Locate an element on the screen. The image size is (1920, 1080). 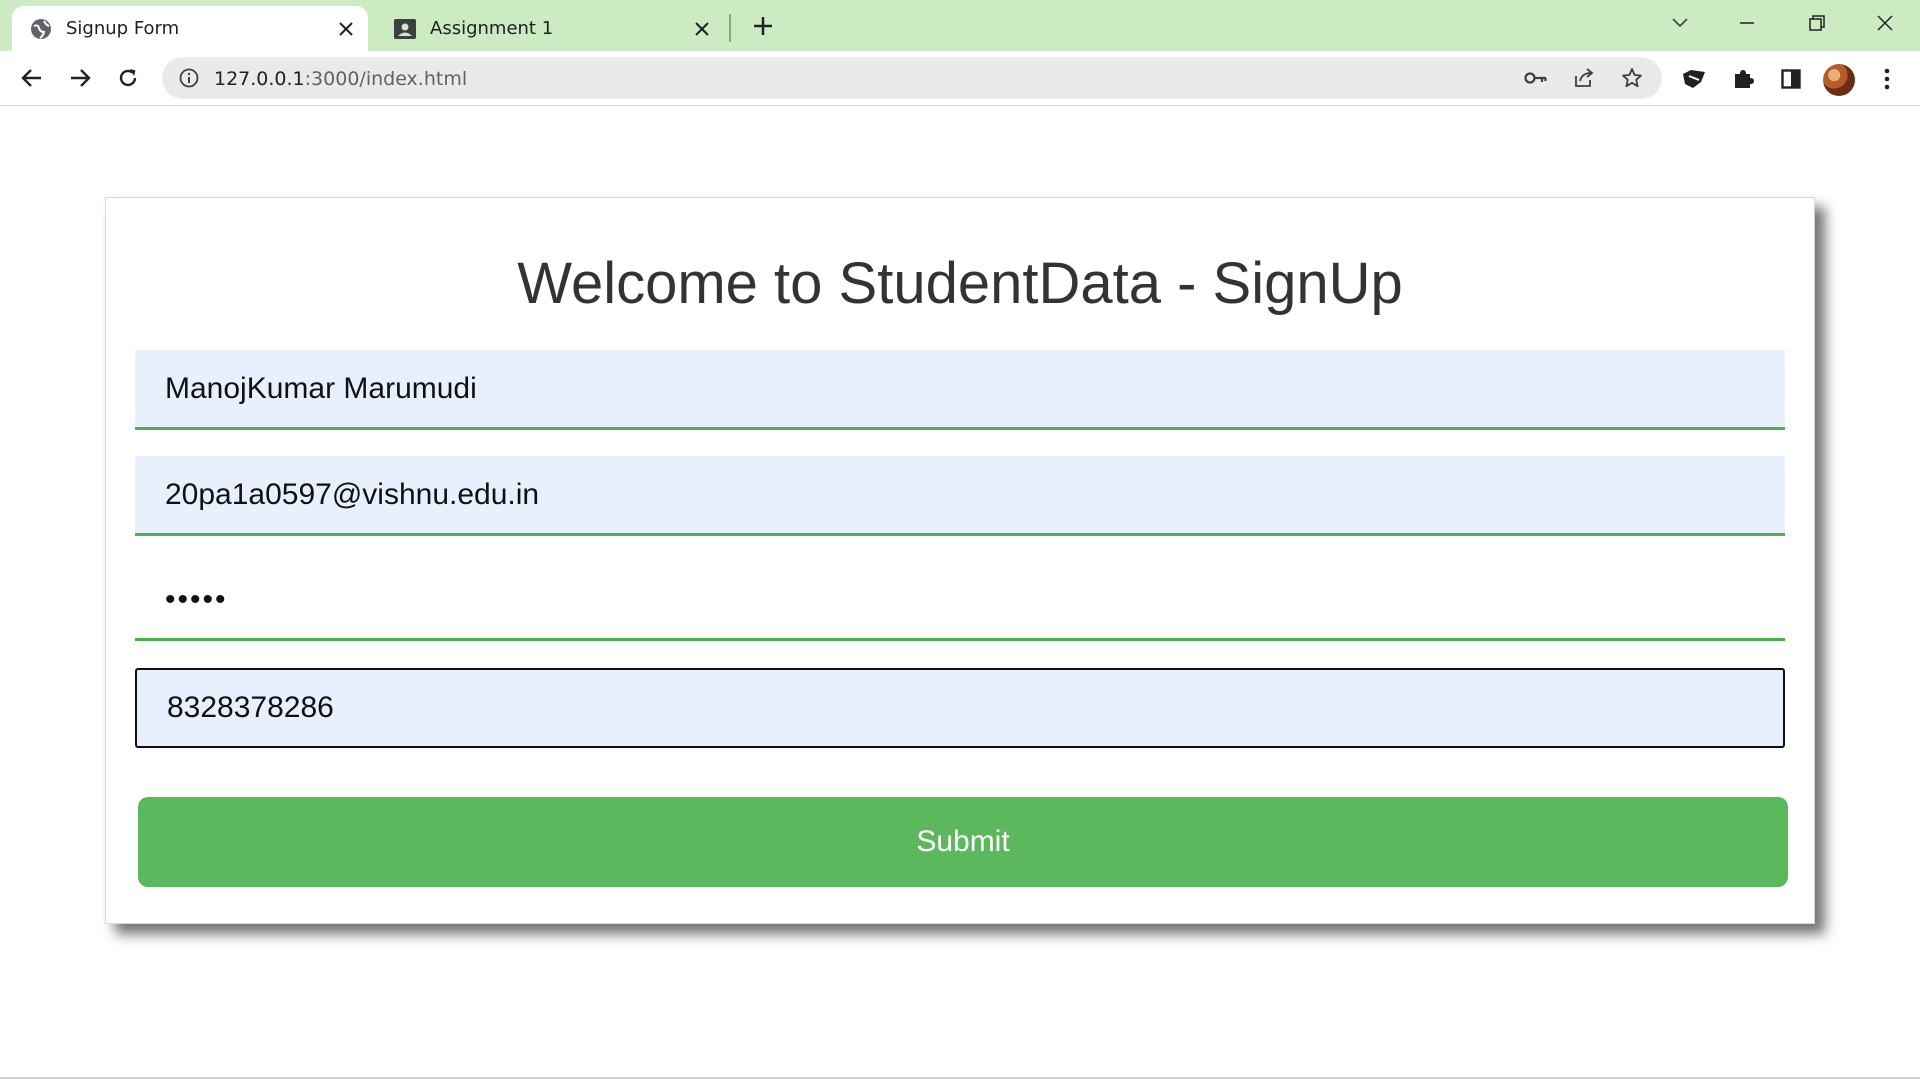
extension-icon is located at coordinates (1694, 79).